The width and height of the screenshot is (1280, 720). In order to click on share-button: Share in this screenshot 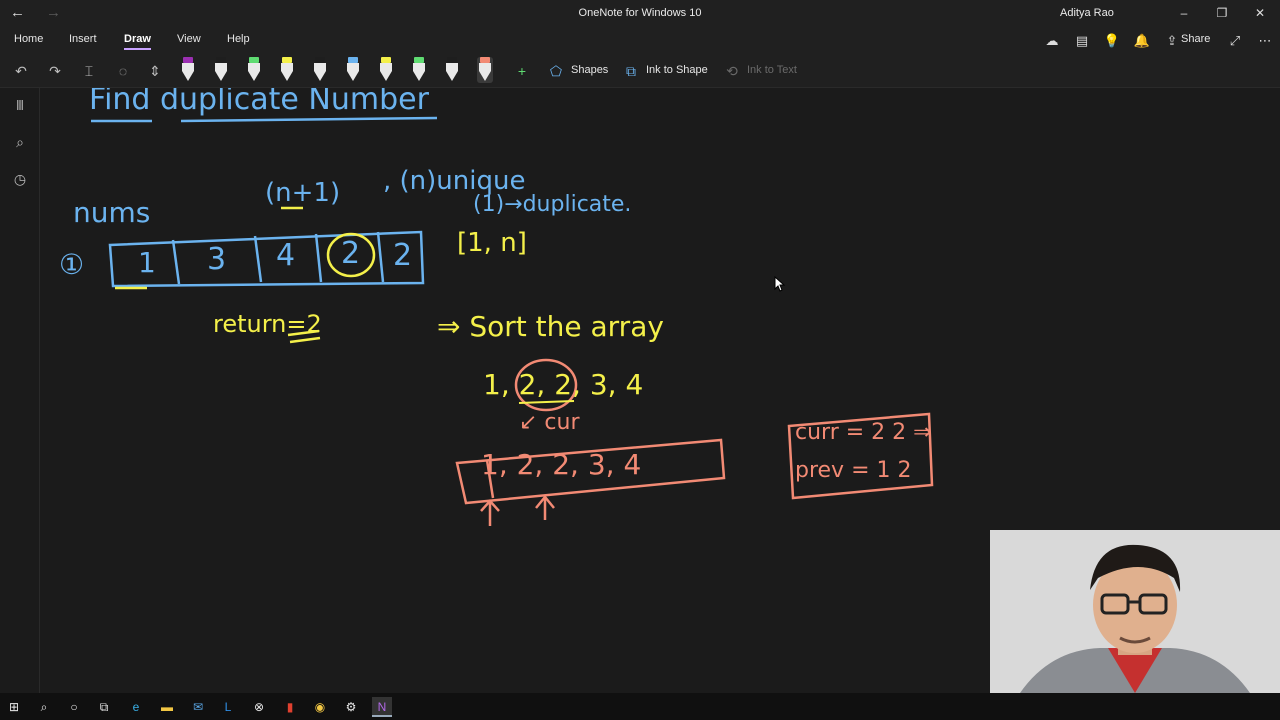, I will do `click(1195, 39)`.